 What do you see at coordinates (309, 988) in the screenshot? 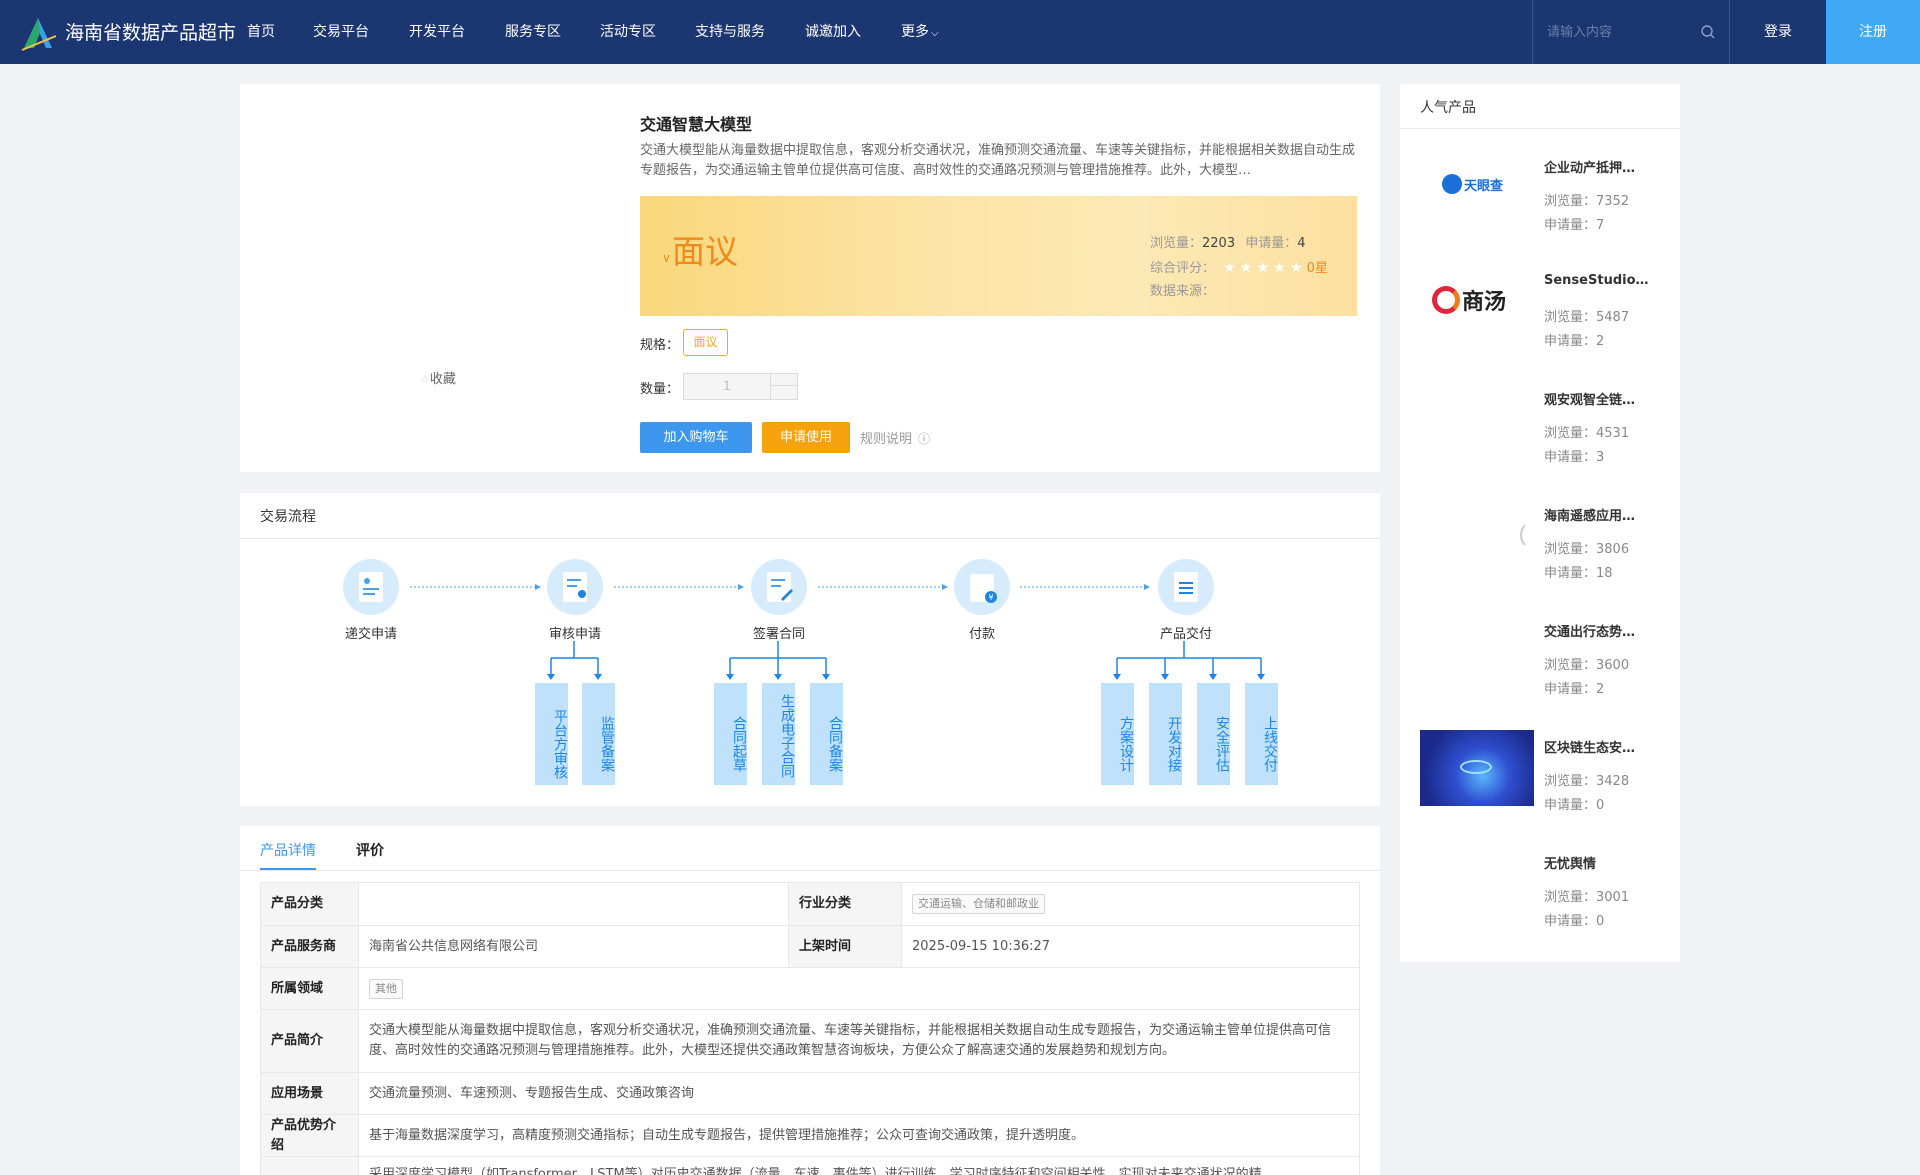
I see `domain-label: 所属领域` at bounding box center [309, 988].